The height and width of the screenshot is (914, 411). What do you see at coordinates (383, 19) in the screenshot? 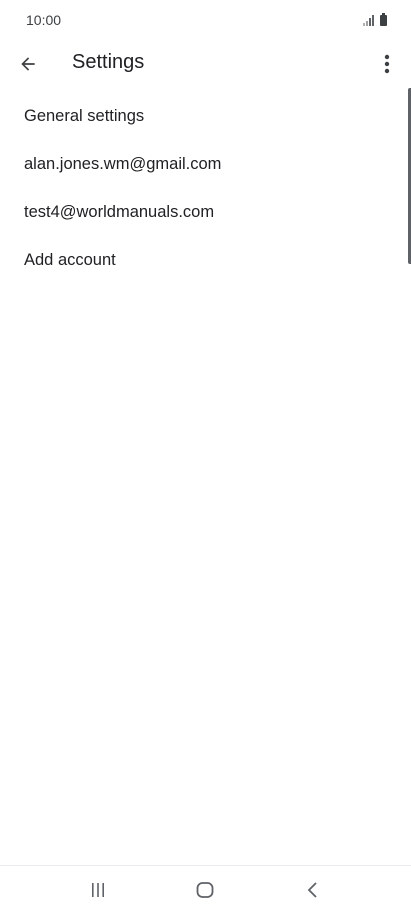
I see `battery-icon` at bounding box center [383, 19].